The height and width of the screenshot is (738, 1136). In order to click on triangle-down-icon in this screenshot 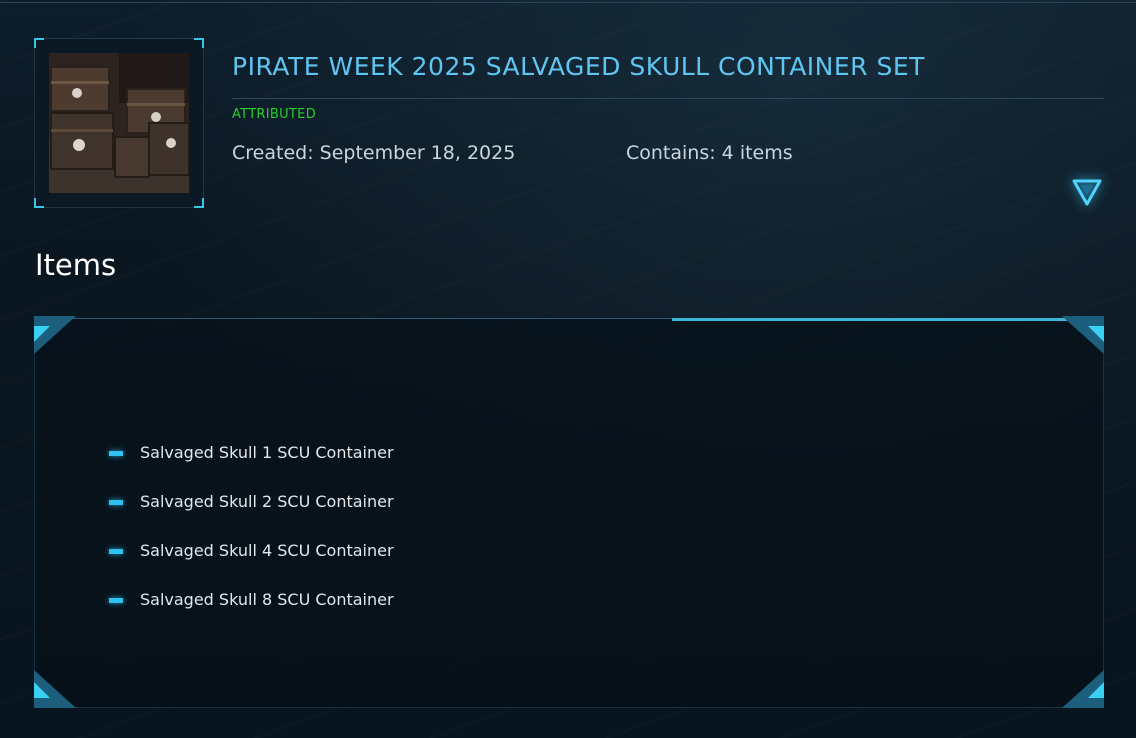, I will do `click(1087, 192)`.